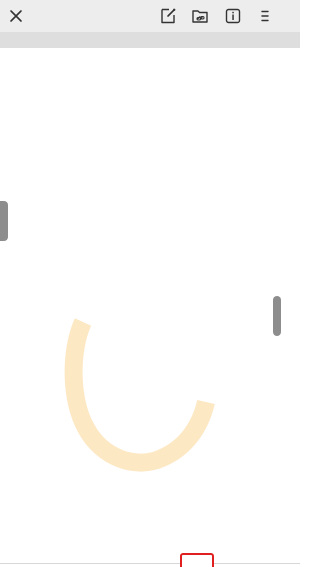  Describe the element at coordinates (197, 560) in the screenshot. I see `highlight-box` at that location.